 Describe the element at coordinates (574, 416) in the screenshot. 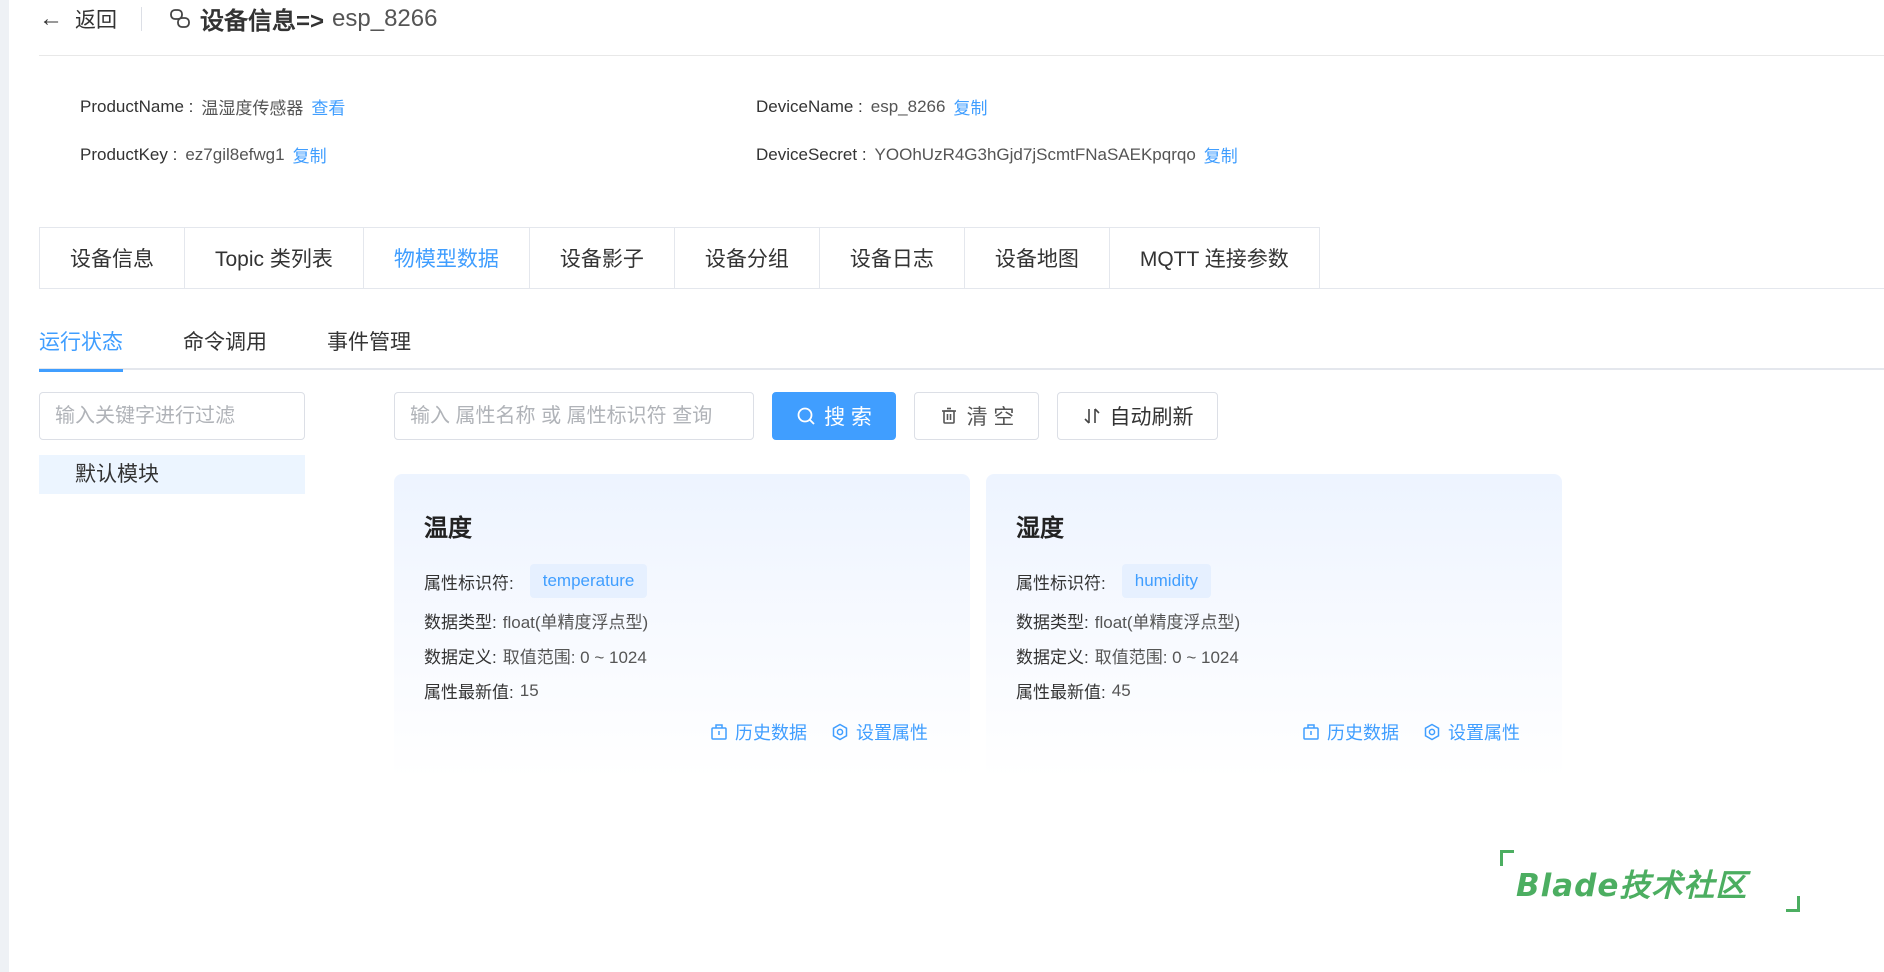

I see `property-search-input` at that location.